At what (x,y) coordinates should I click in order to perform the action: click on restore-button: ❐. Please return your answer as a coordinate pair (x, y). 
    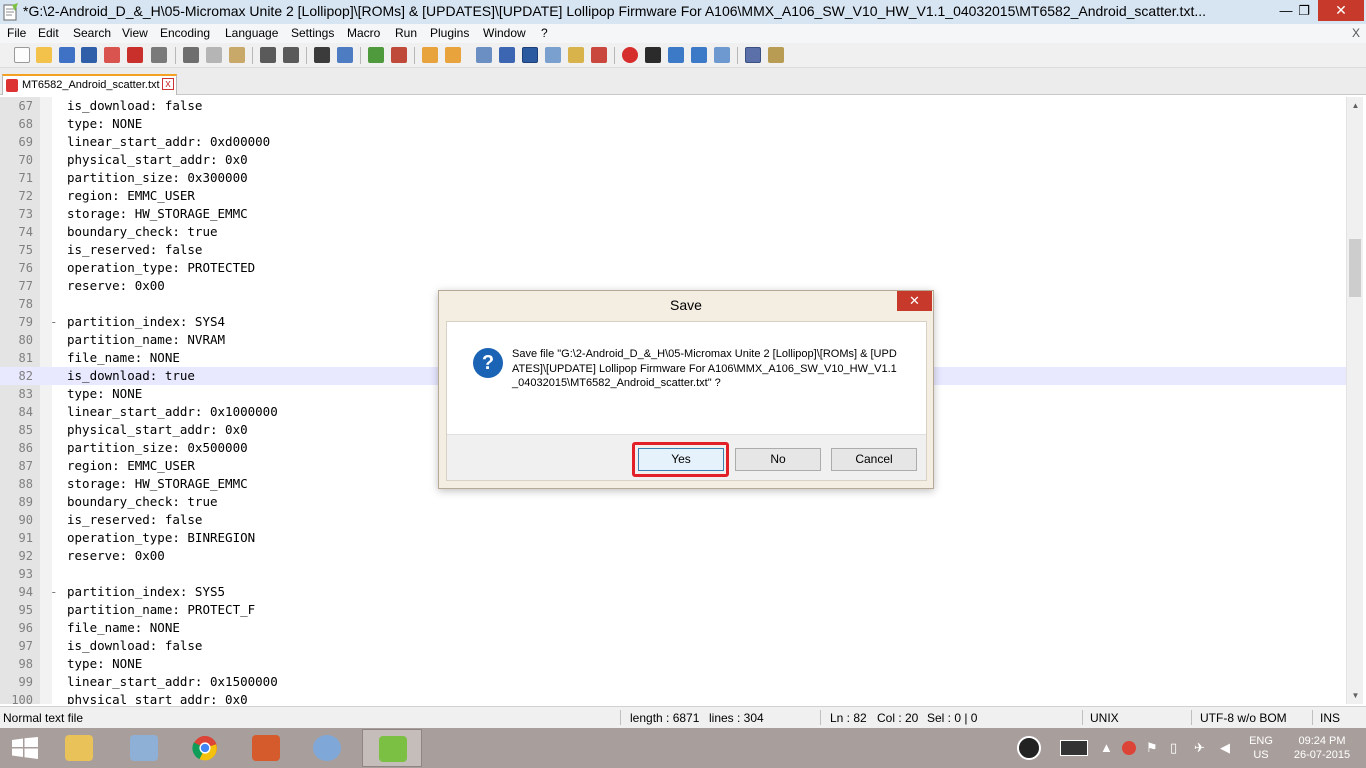
    Looking at the image, I should click on (1304, 10).